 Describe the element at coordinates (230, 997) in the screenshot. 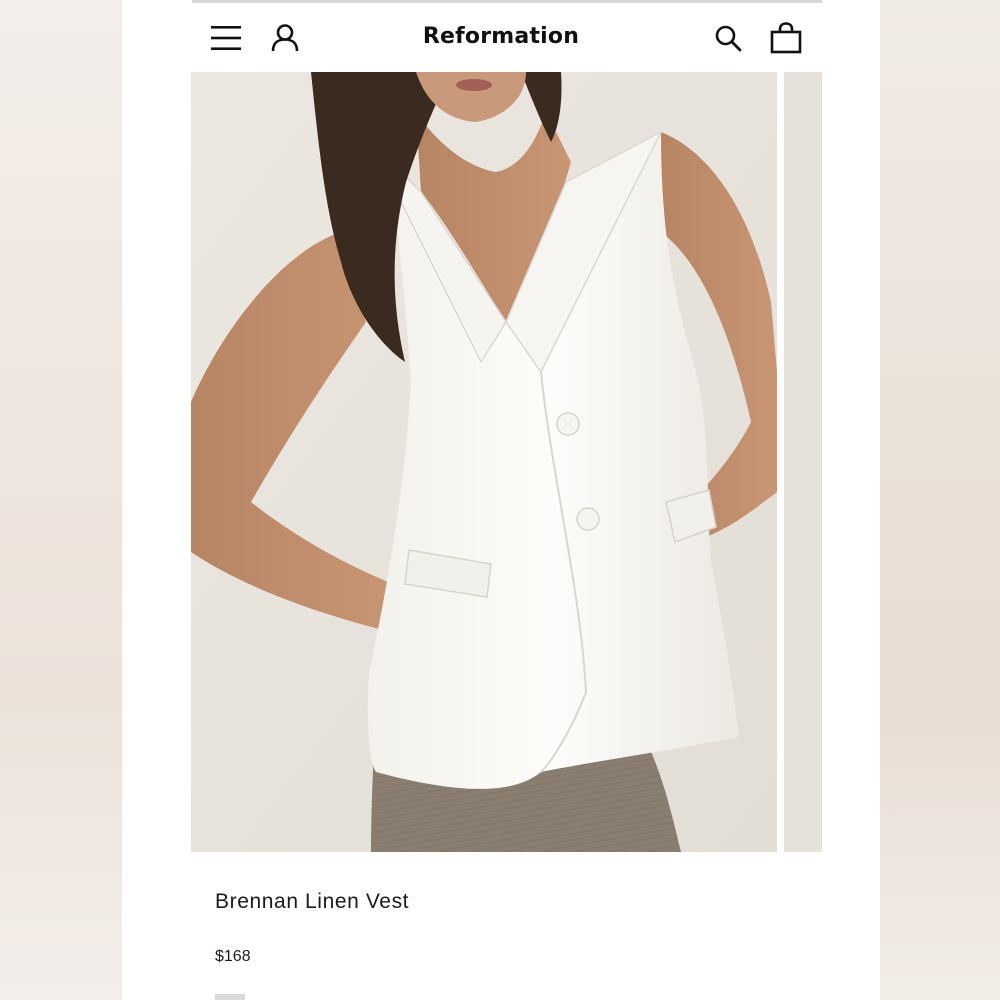

I see `truncated-content` at that location.